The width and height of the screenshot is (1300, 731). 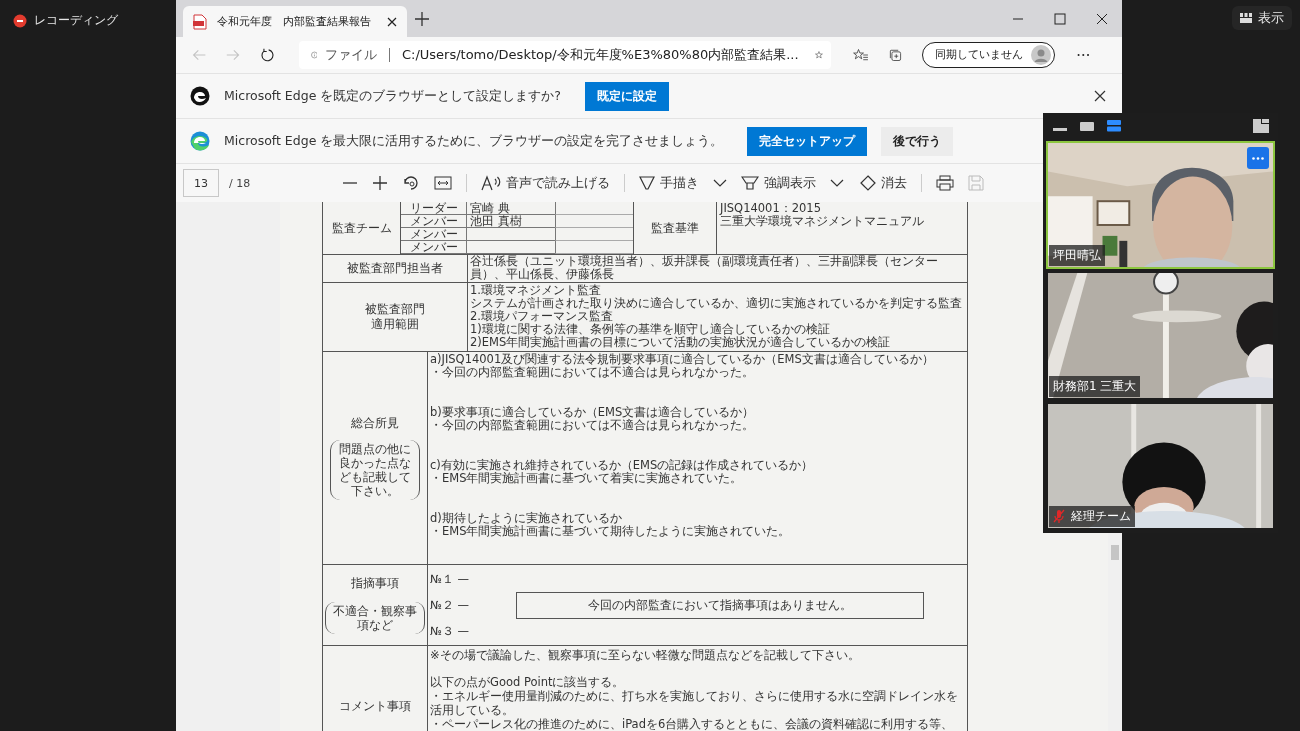 I want to click on infobar-message: Microsoft Edge を既定のブラウザーとして設定しますか?, so click(x=392, y=96).